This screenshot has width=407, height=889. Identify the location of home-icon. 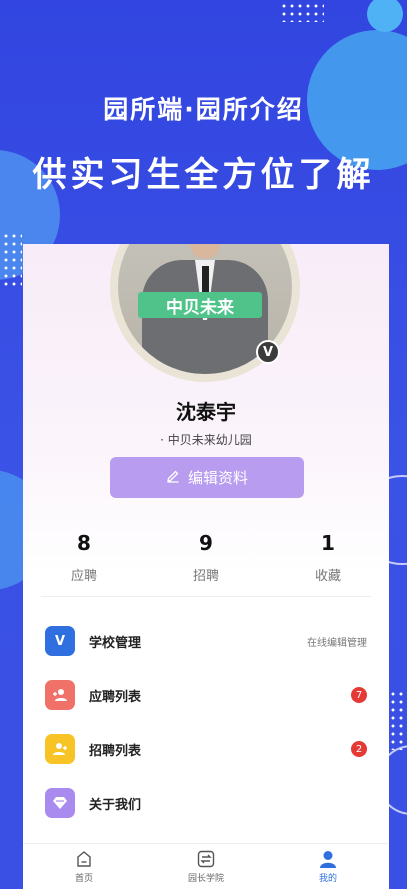
(84, 859).